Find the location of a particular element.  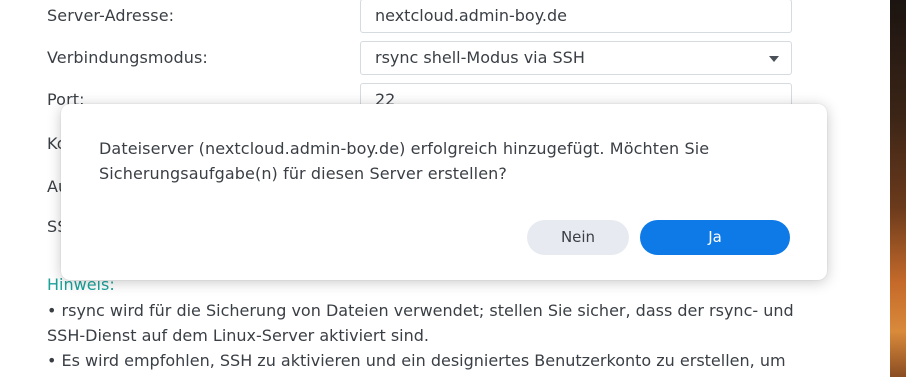

connection-mode-value: rsync shell-Modus via SSH is located at coordinates (480, 57).